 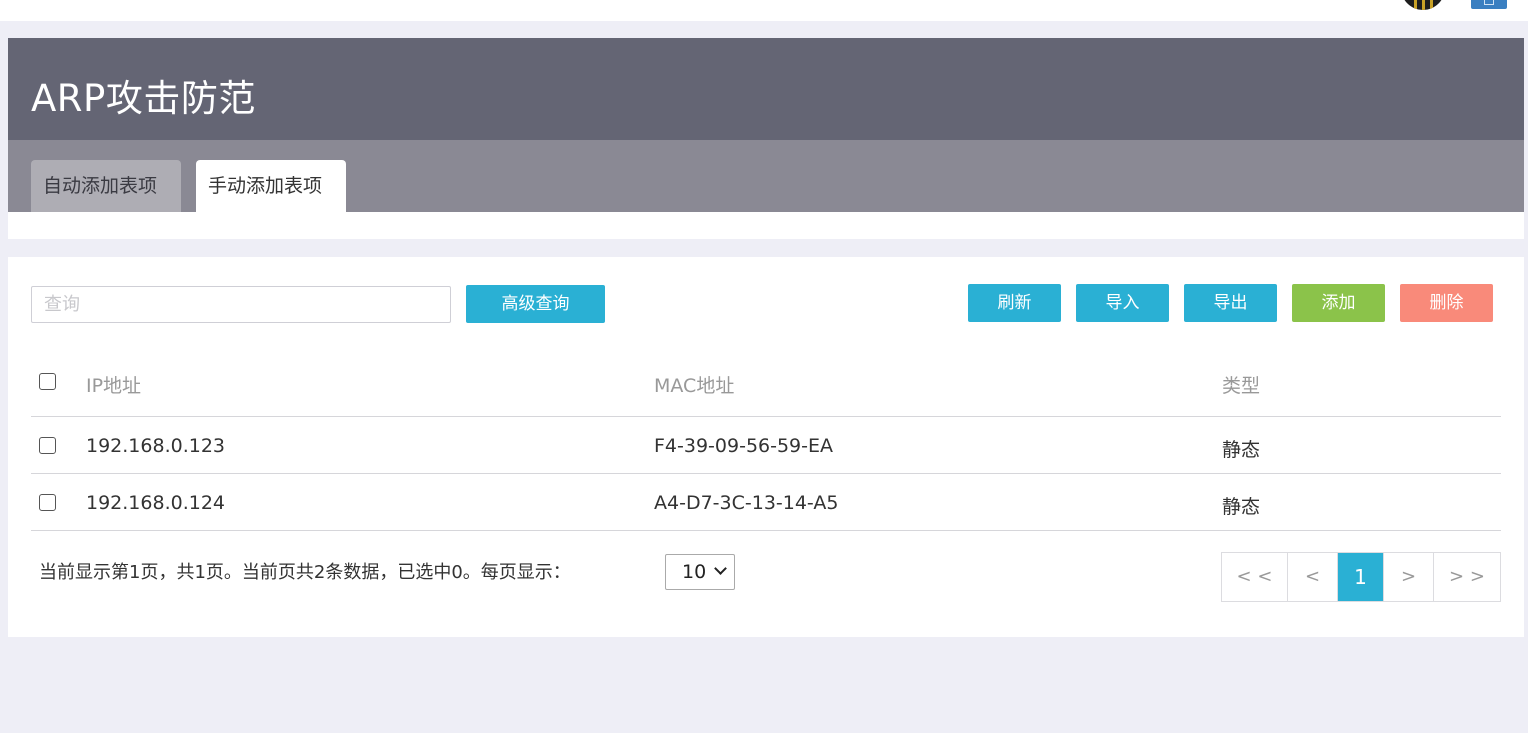 What do you see at coordinates (764, 10) in the screenshot?
I see `top-bar` at bounding box center [764, 10].